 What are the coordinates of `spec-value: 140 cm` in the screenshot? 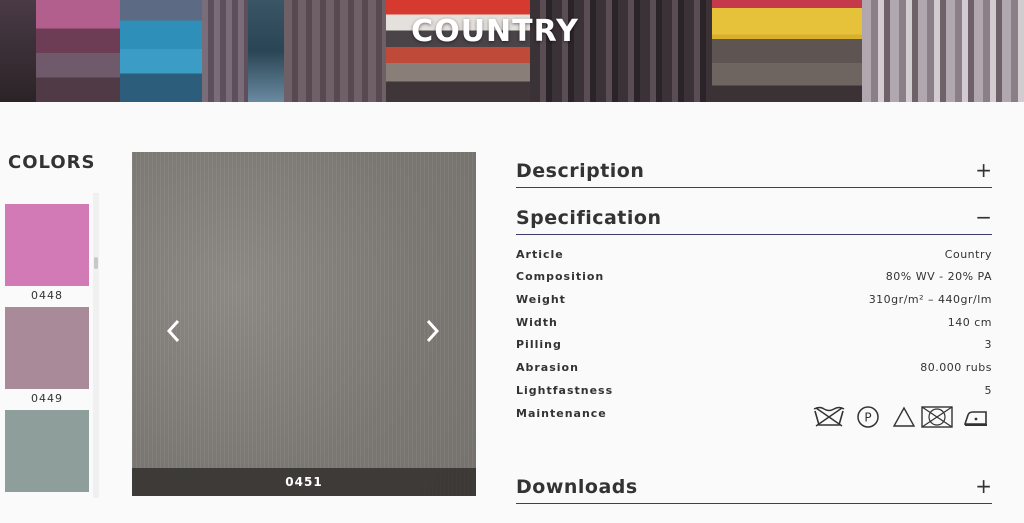 It's located at (969, 322).